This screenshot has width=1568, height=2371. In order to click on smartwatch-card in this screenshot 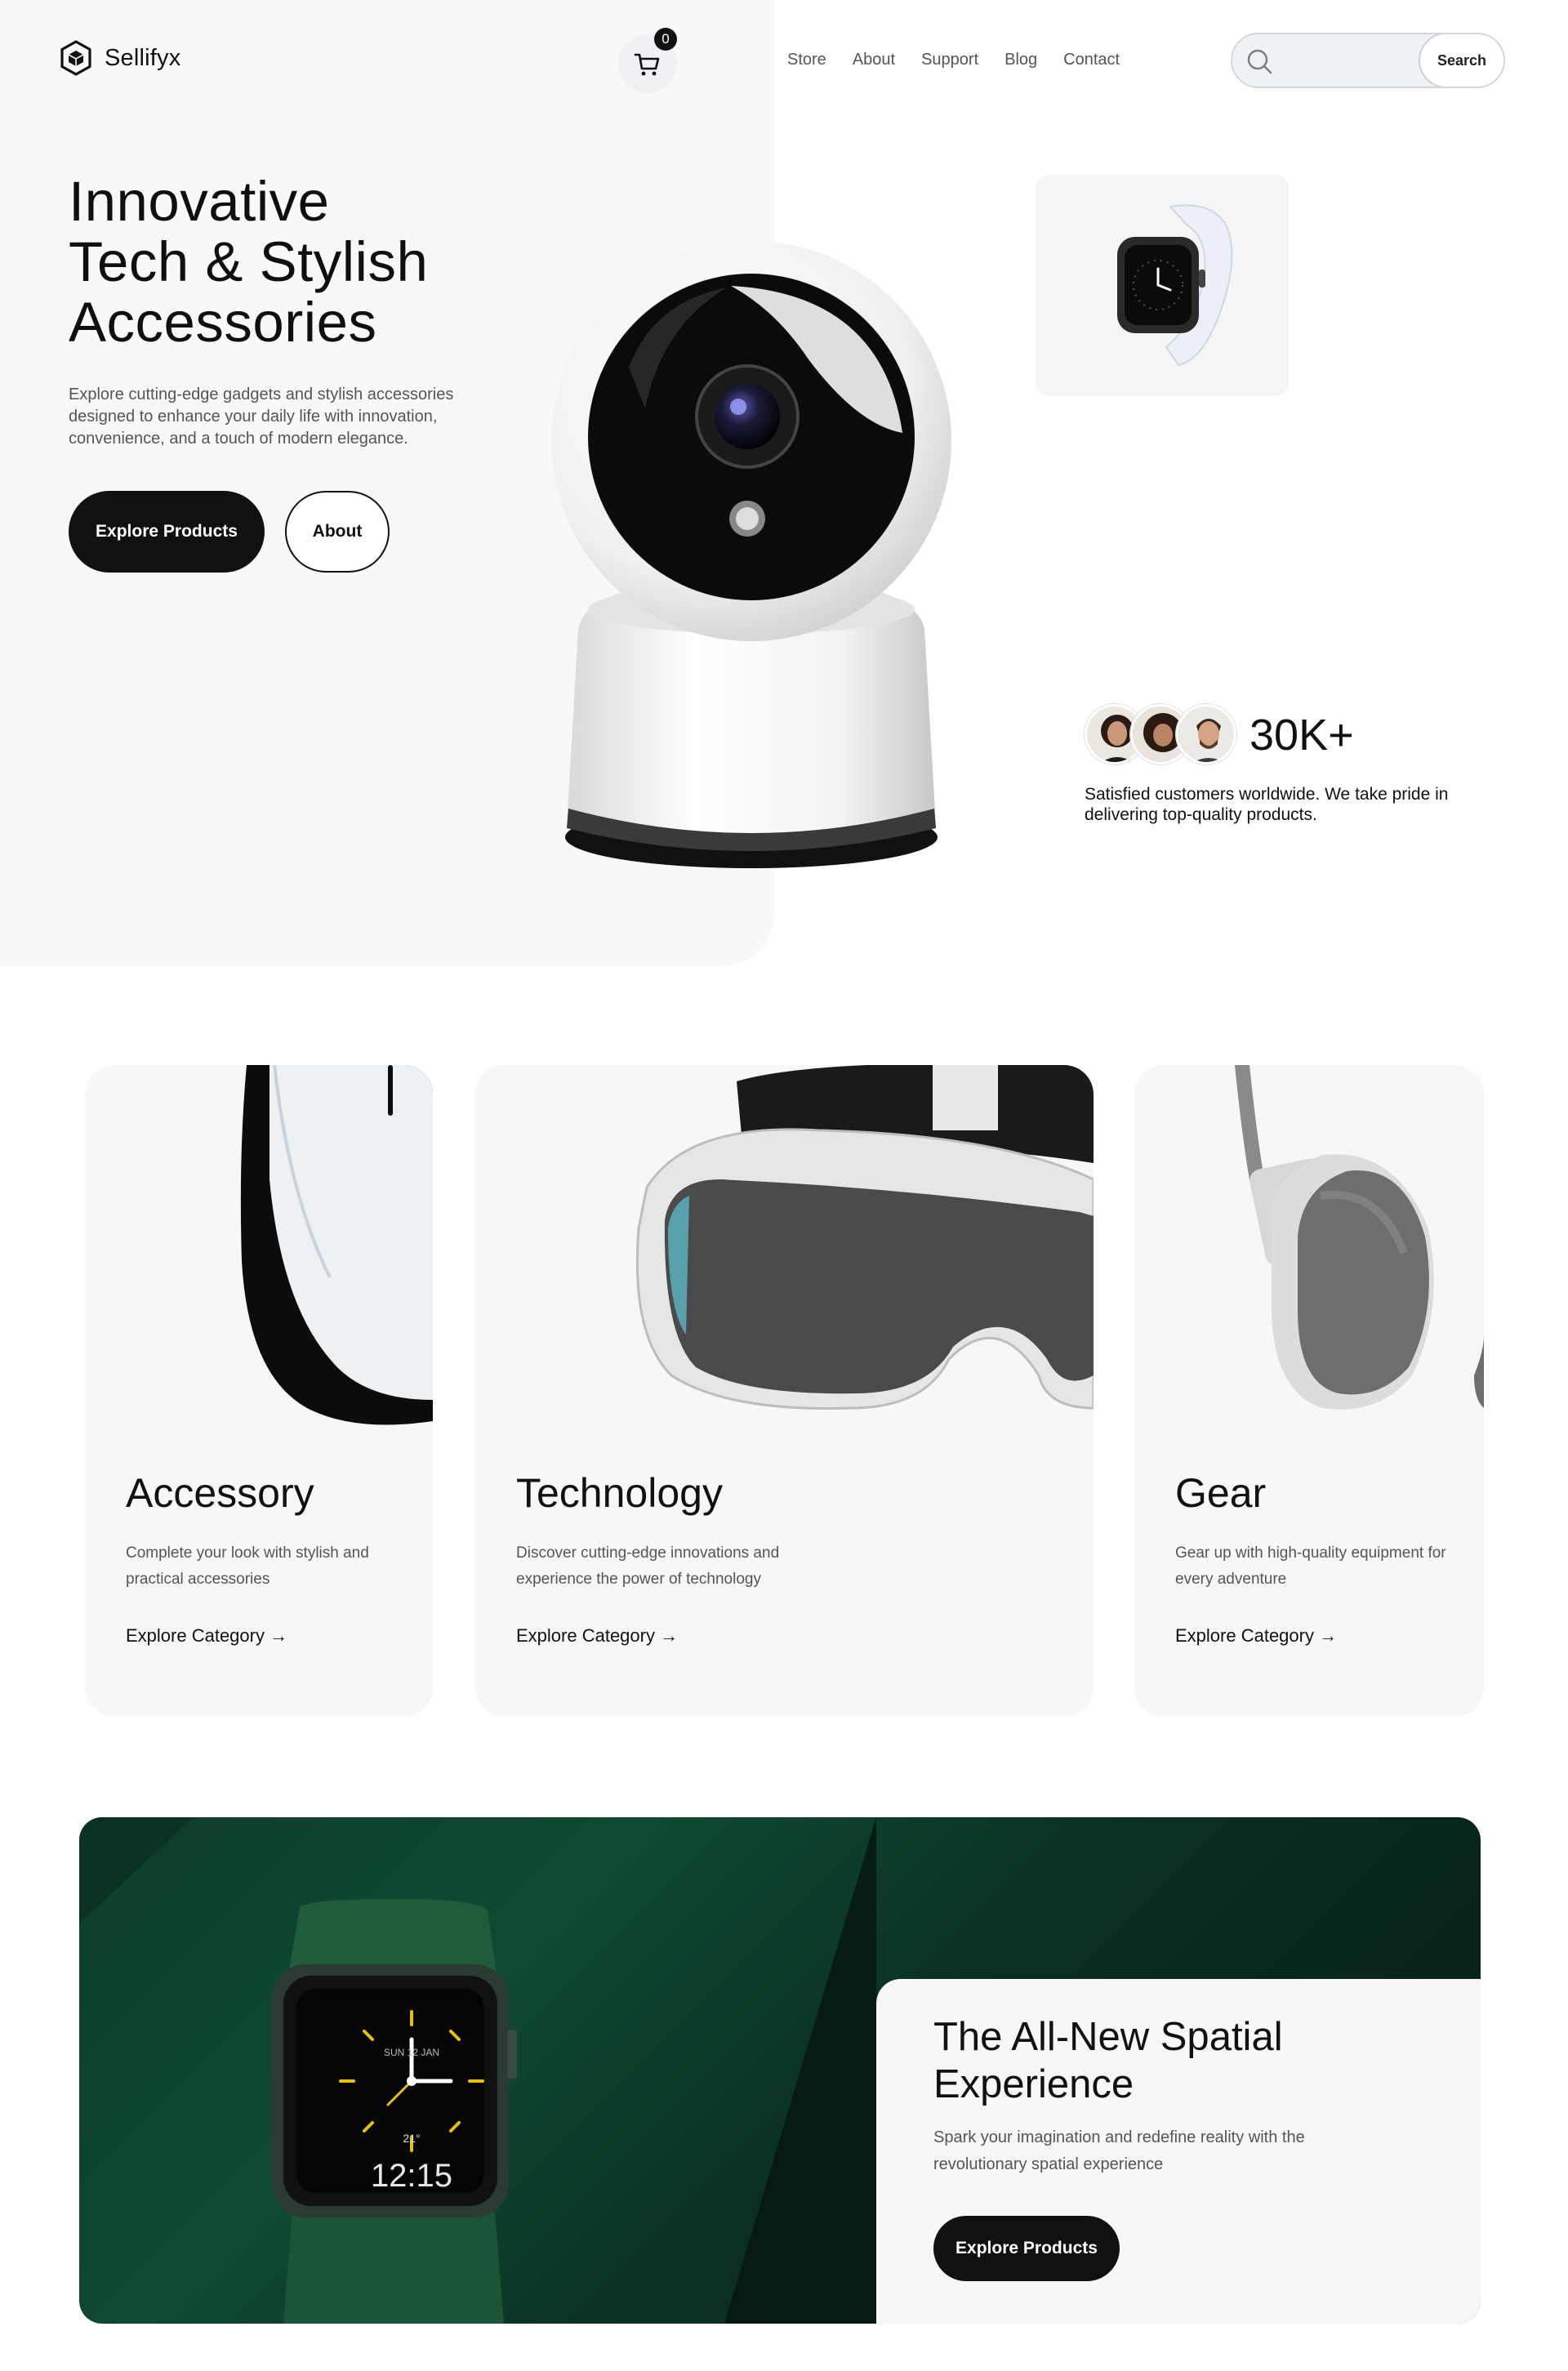, I will do `click(1162, 285)`.